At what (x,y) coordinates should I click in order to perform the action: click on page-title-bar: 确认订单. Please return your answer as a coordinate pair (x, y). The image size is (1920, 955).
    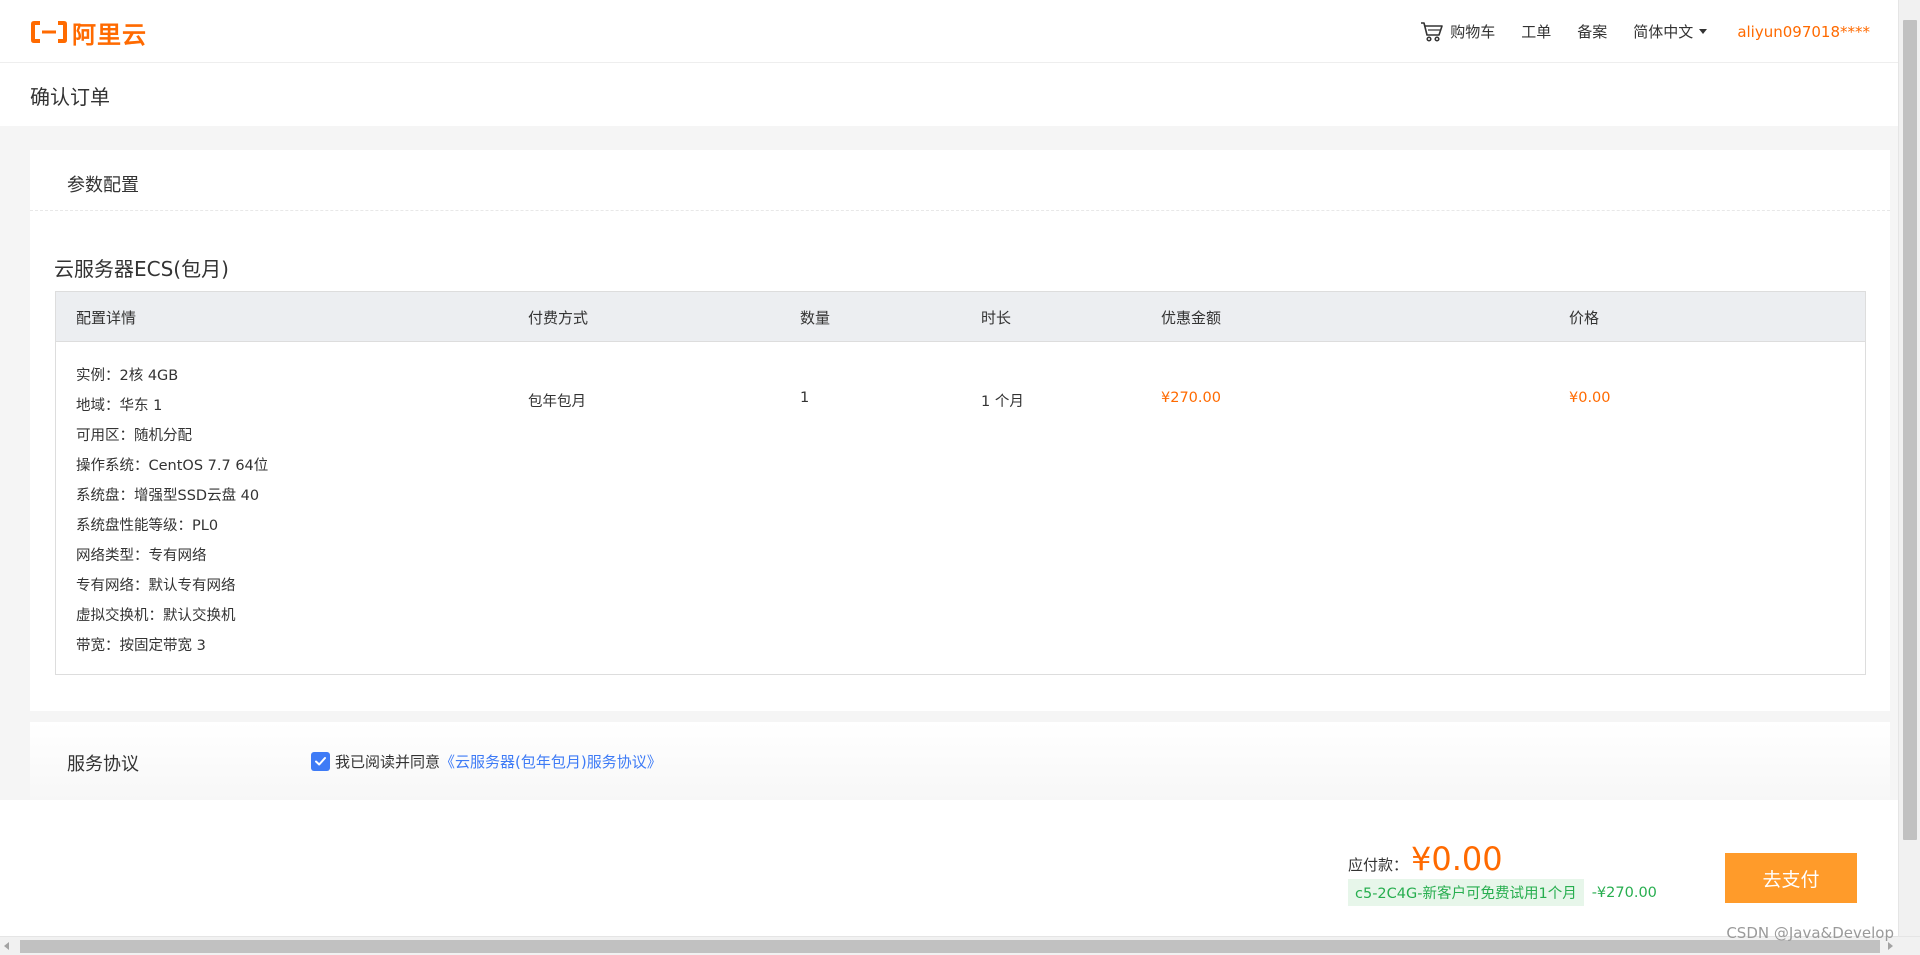
    Looking at the image, I should click on (949, 94).